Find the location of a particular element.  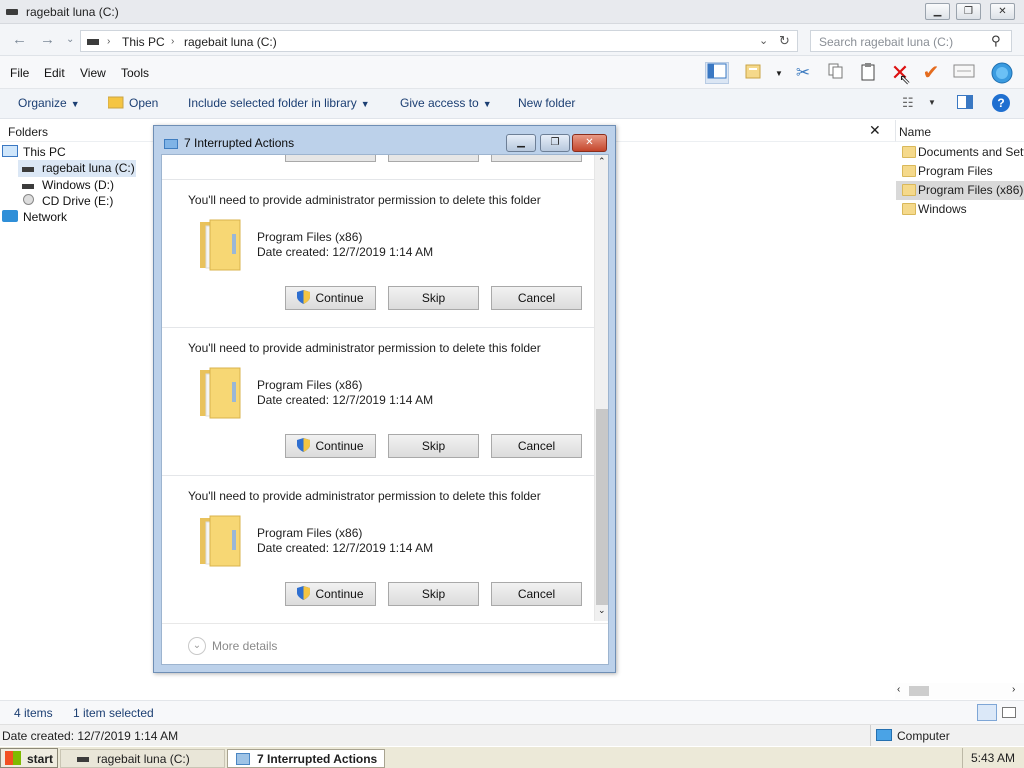

file-item: Documents and Settings is located at coordinates (960, 152).